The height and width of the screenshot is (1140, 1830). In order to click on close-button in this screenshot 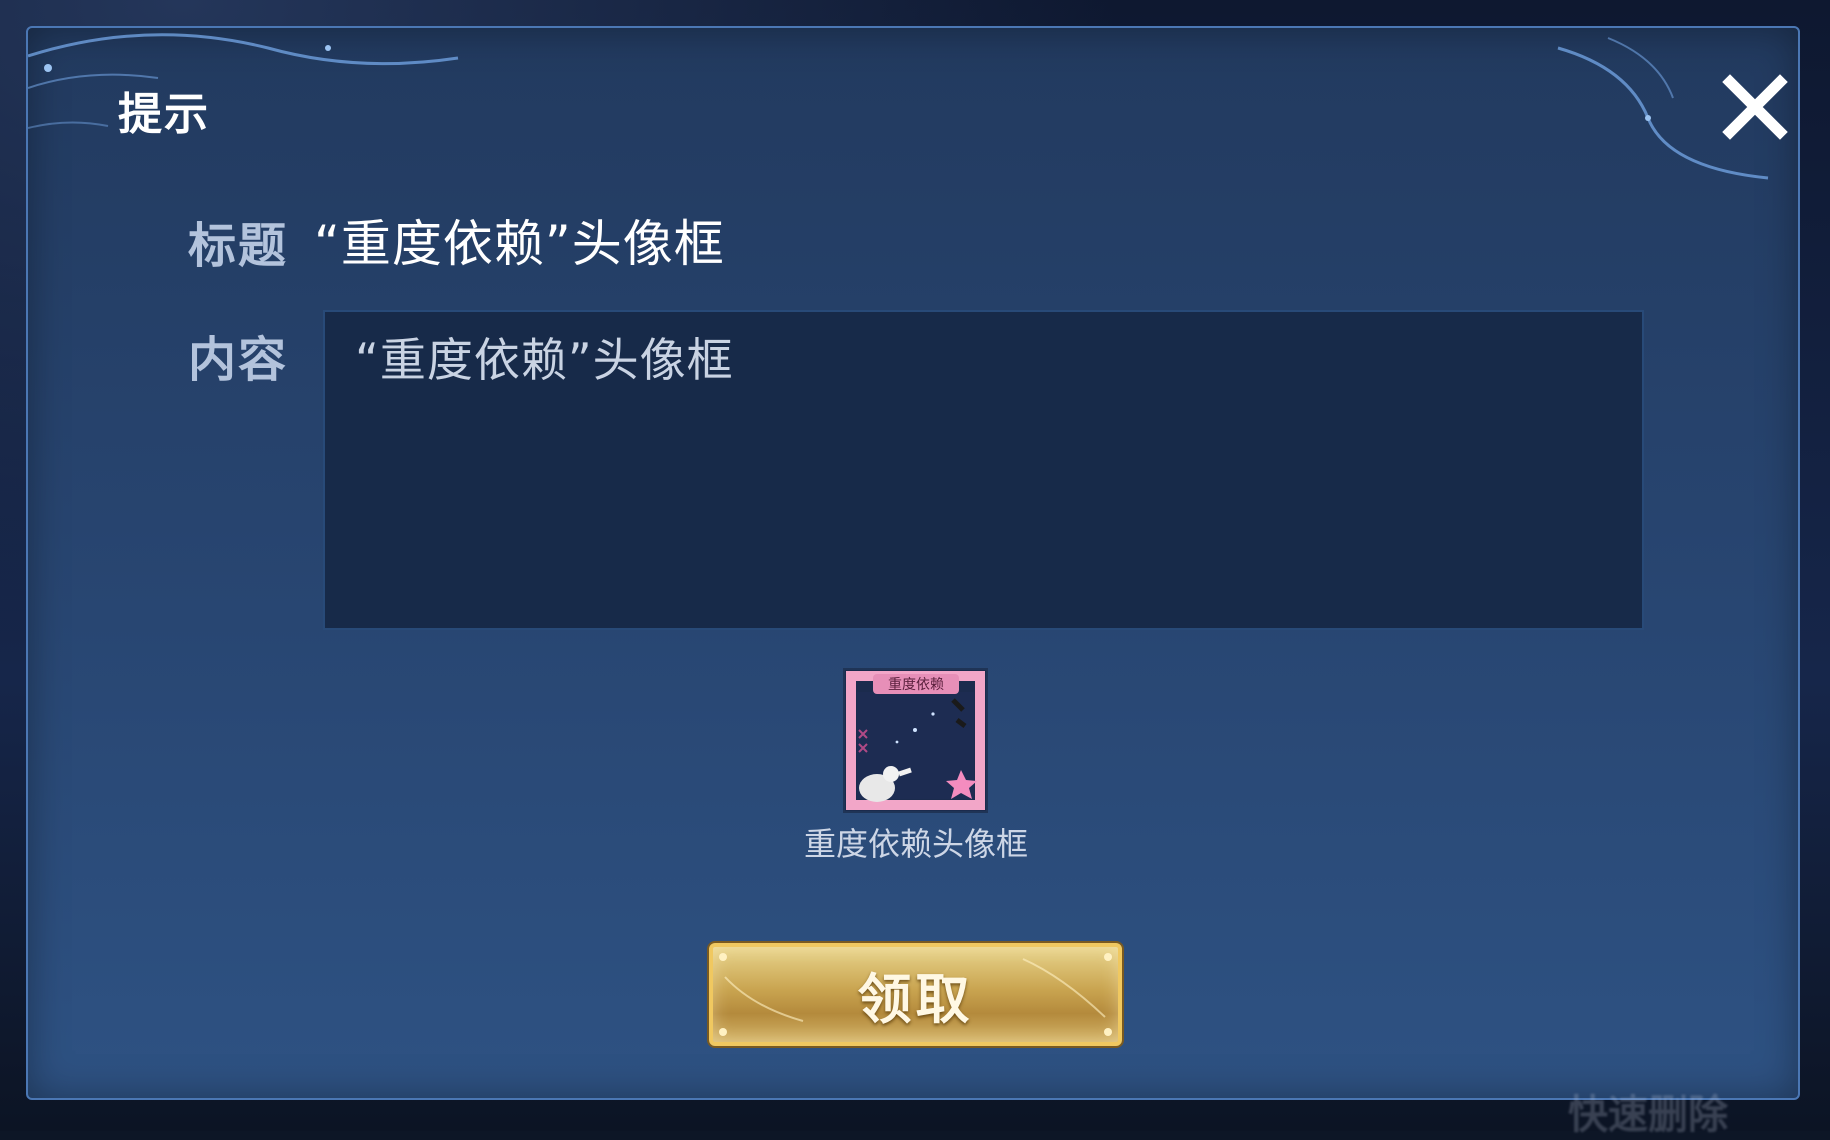, I will do `click(1755, 107)`.